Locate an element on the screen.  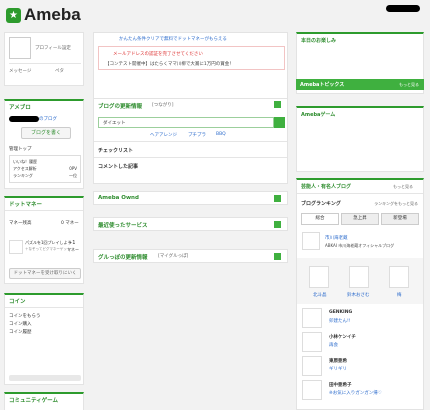
list-item-name: 小林ケンイチ is located at coordinates (342, 337).